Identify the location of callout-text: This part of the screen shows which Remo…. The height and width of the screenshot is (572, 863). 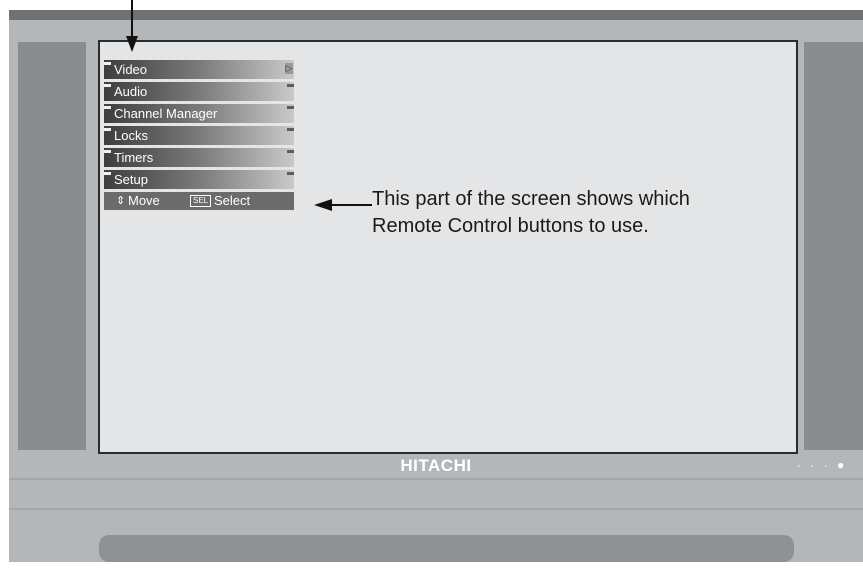
(531, 213).